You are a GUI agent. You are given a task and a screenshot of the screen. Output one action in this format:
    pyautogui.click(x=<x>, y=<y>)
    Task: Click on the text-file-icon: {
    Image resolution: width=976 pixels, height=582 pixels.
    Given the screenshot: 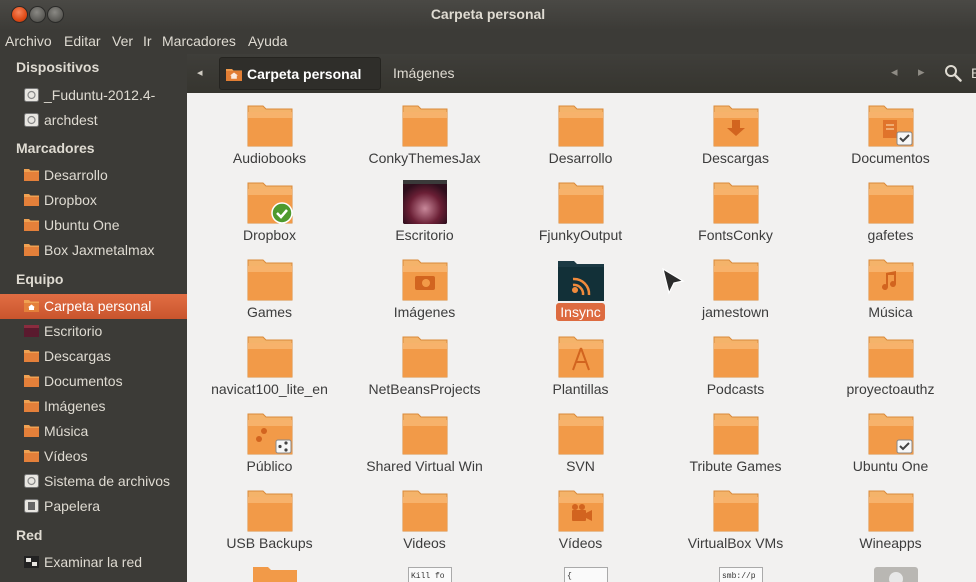 What is the action you would take?
    pyautogui.click(x=586, y=574)
    